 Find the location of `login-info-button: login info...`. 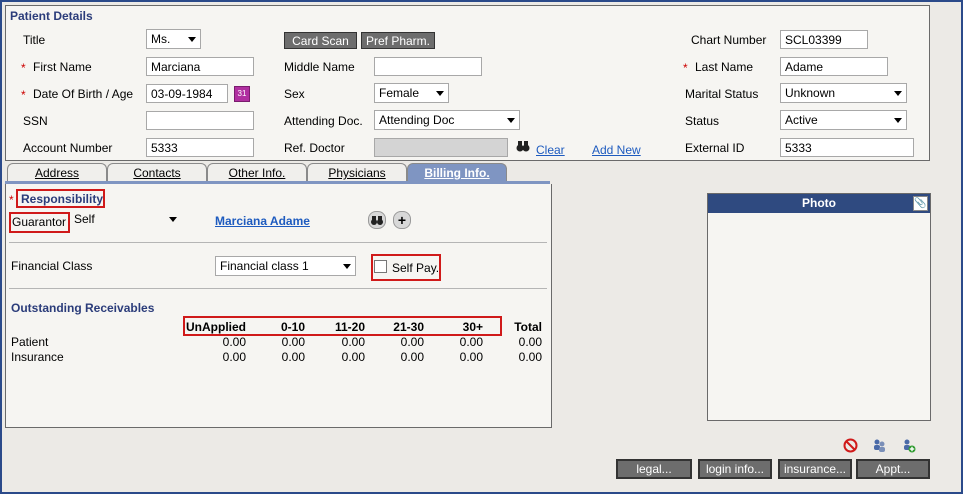

login-info-button: login info... is located at coordinates (735, 469).